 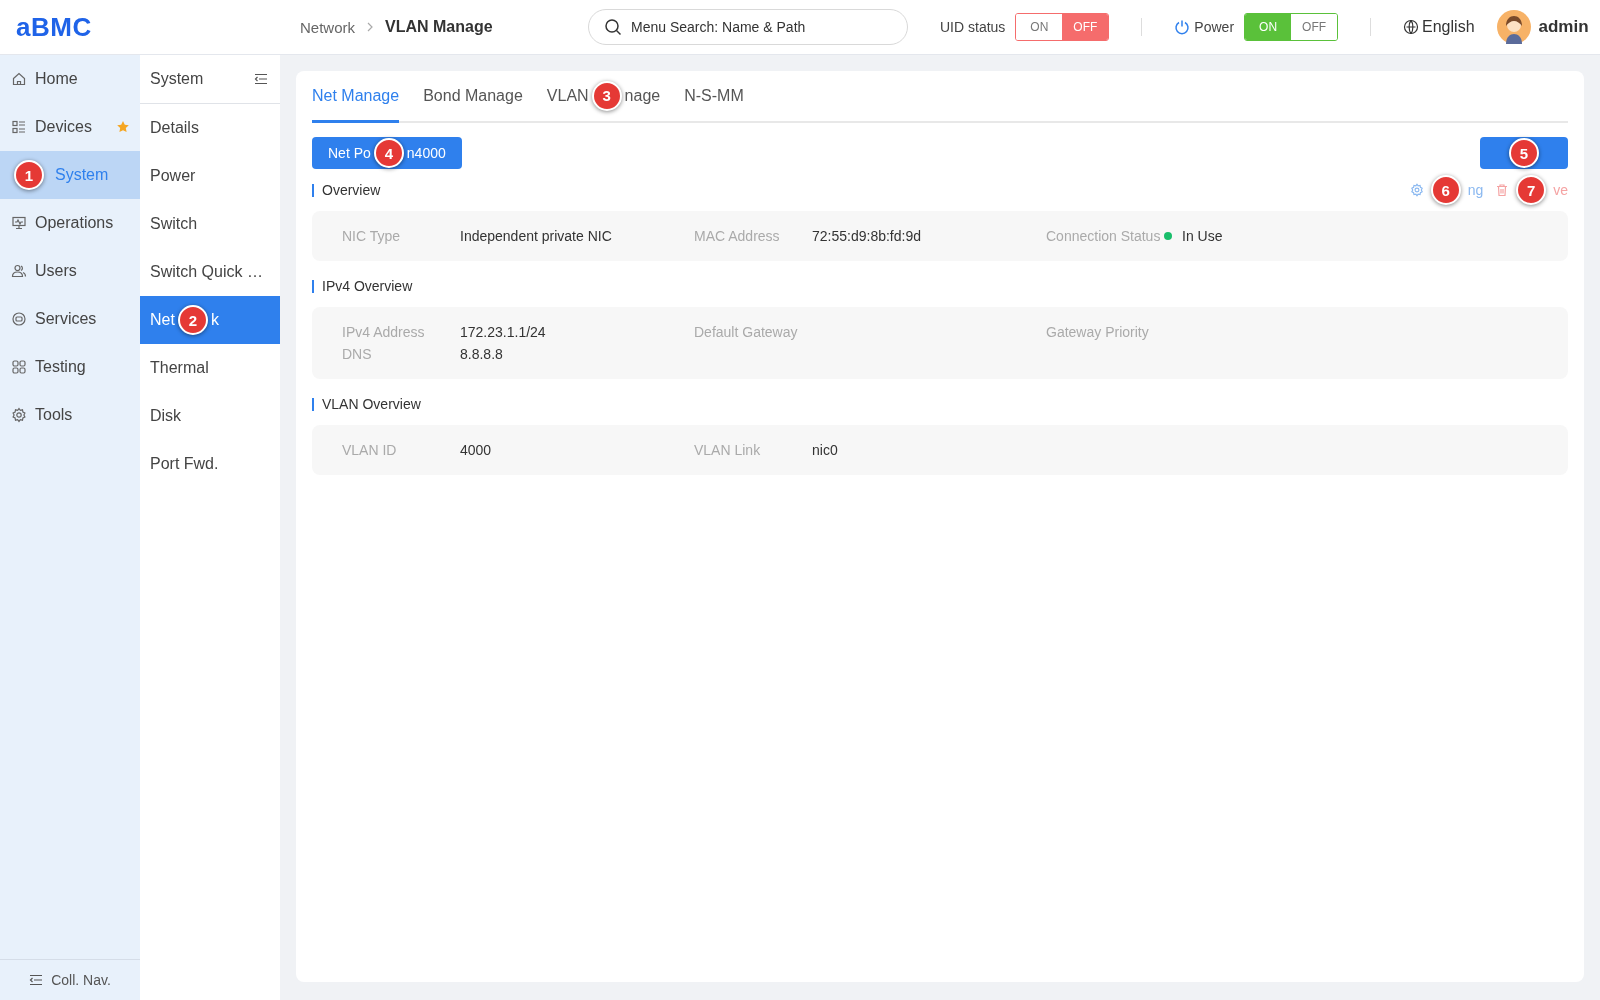 I want to click on uid-status-label: UID status, so click(x=973, y=27).